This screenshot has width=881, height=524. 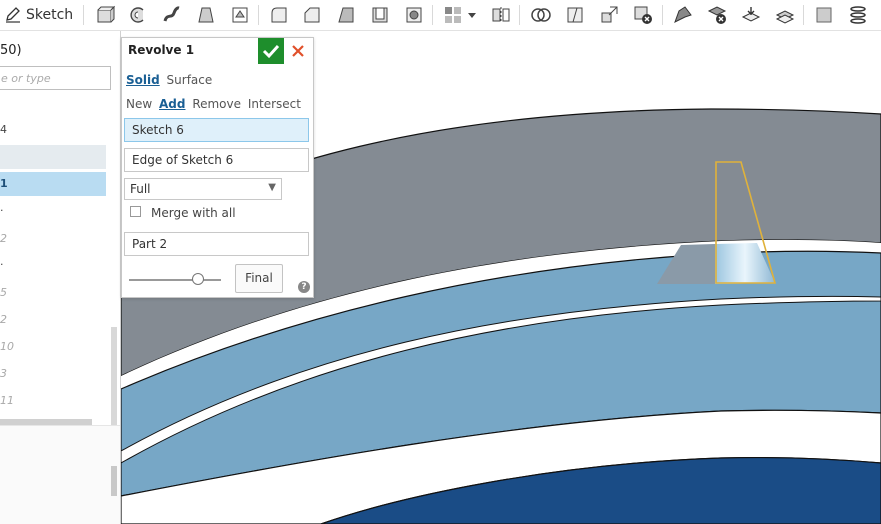 What do you see at coordinates (440, 15) in the screenshot?
I see `toolbar: Sketch` at bounding box center [440, 15].